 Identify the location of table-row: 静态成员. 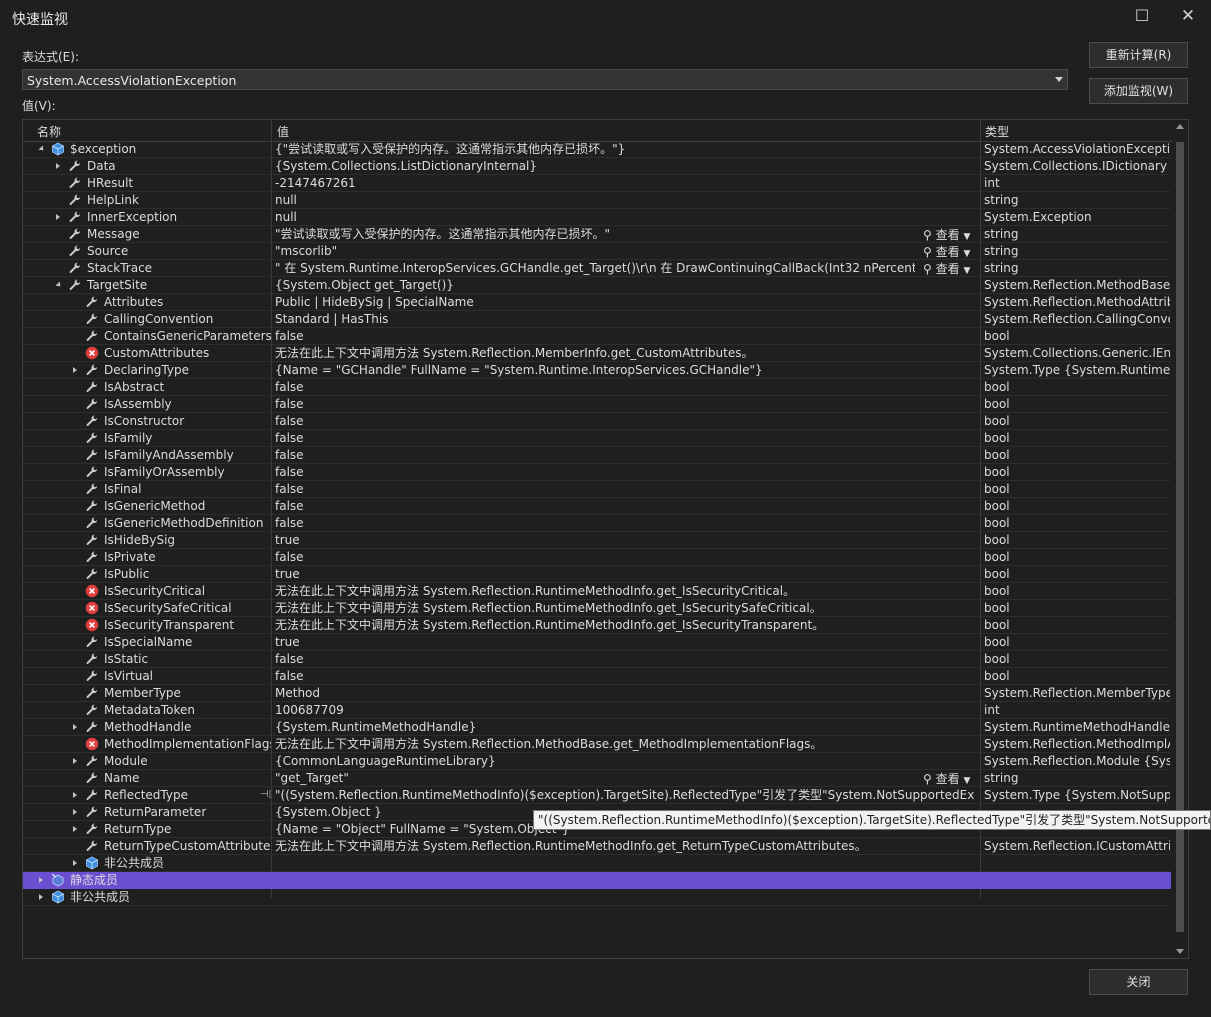
(597, 880).